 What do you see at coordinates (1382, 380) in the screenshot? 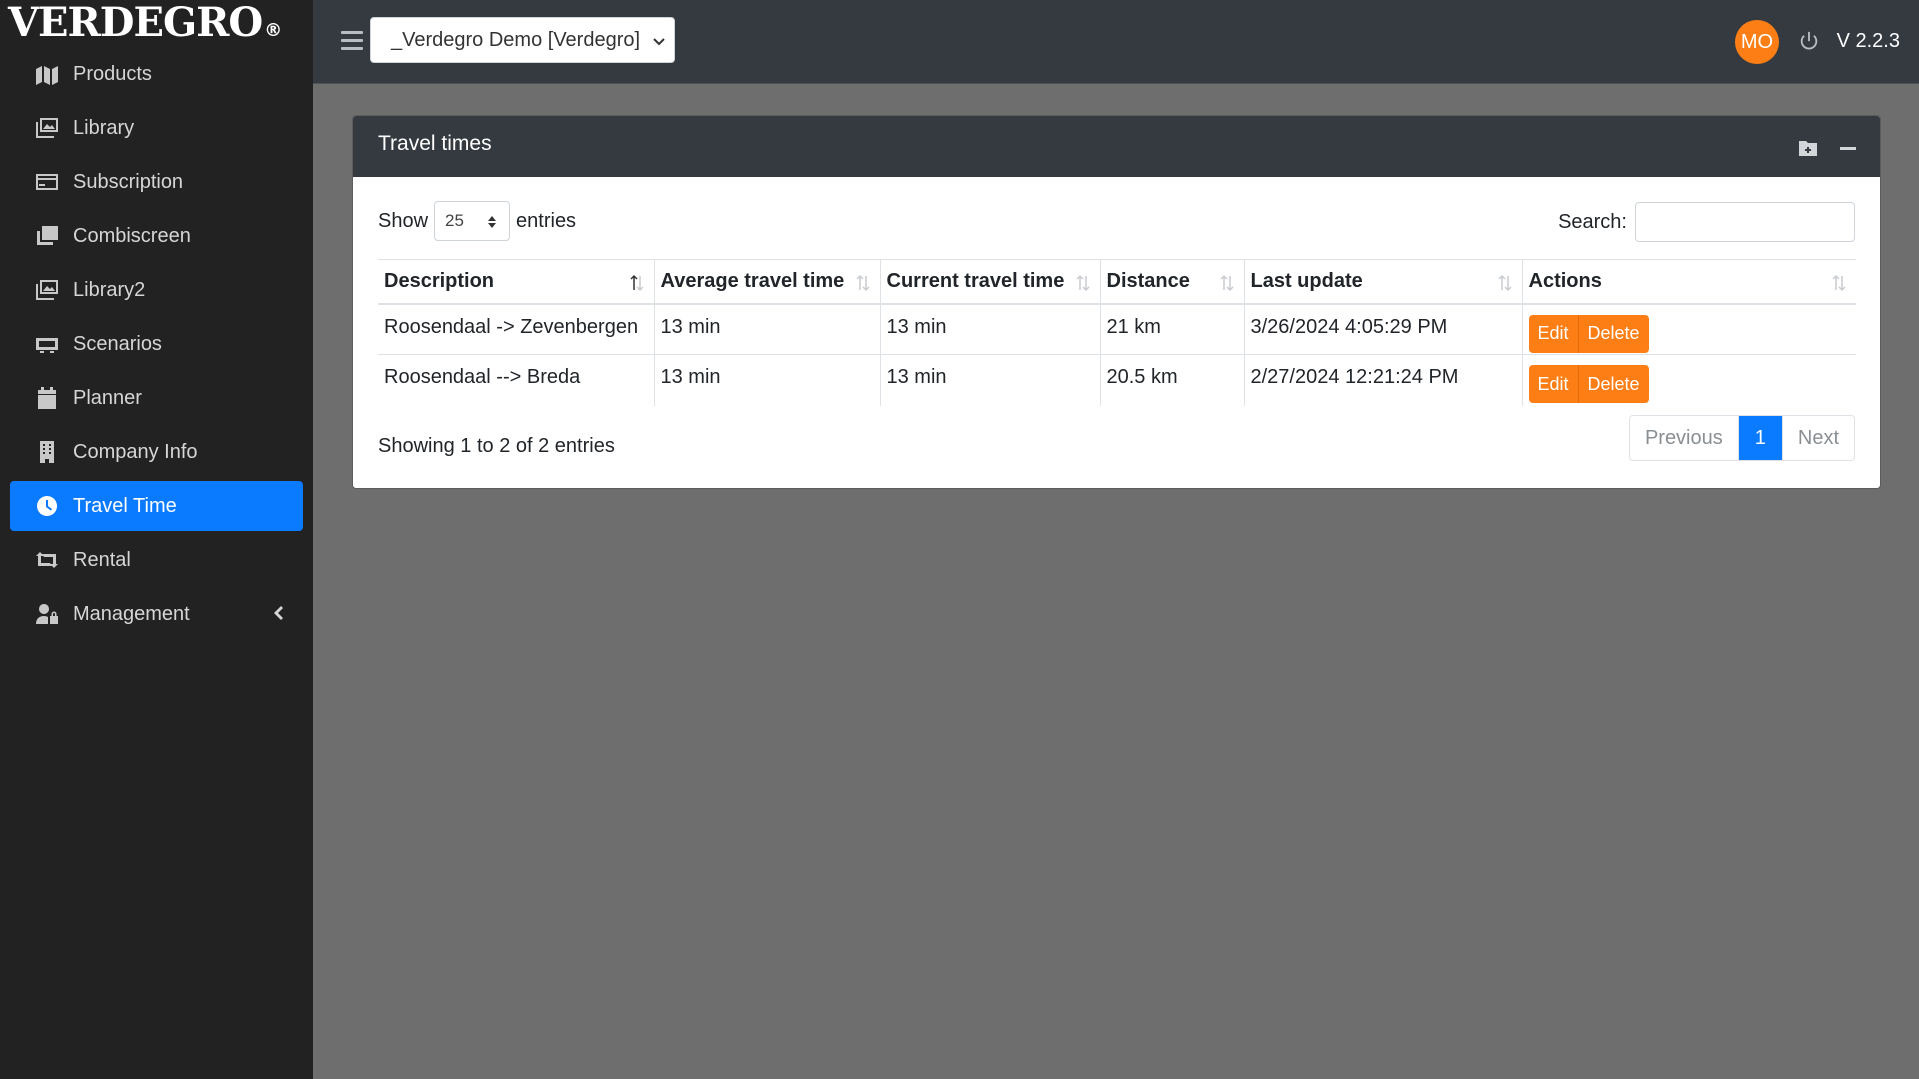
I see `cell-last-update: 2/27/2024 12:21:24 PM` at bounding box center [1382, 380].